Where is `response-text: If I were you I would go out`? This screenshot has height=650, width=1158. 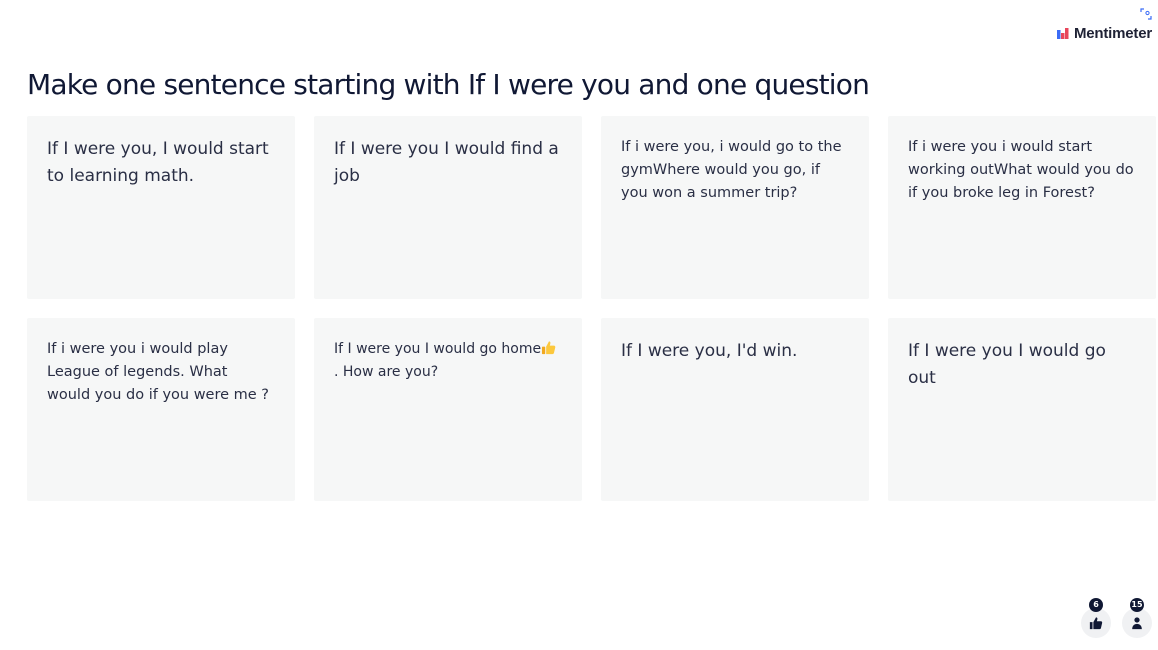 response-text: If I were you I would go out is located at coordinates (1007, 364).